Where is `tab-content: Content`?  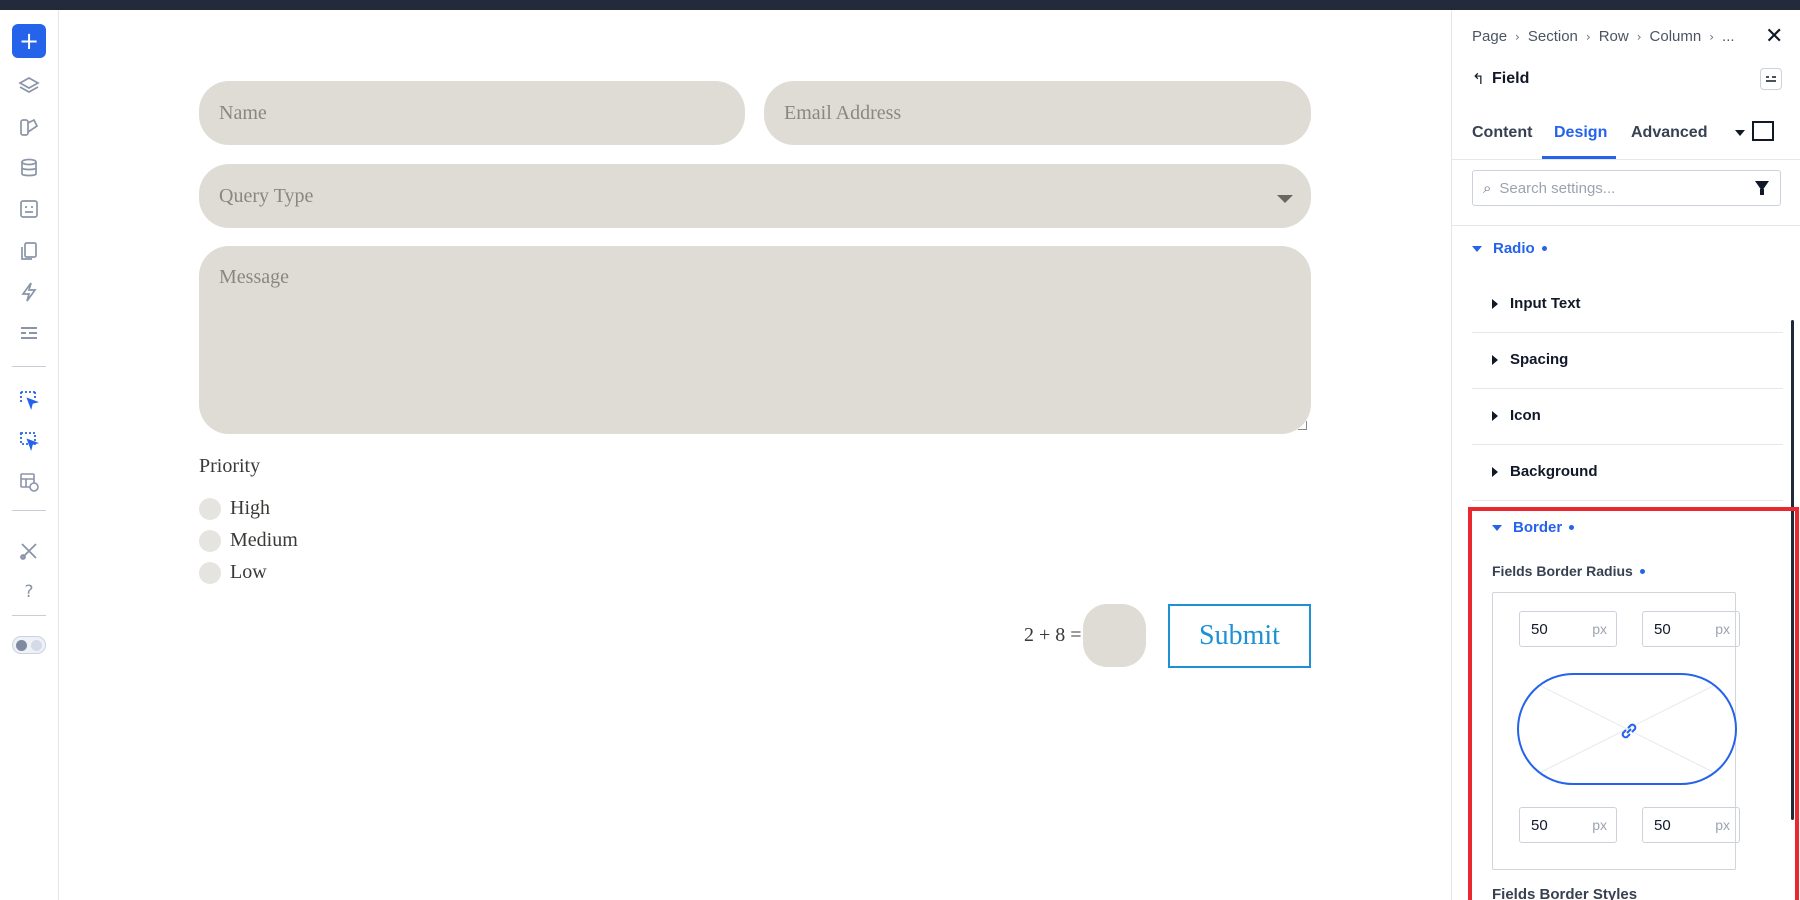 tab-content: Content is located at coordinates (1502, 133).